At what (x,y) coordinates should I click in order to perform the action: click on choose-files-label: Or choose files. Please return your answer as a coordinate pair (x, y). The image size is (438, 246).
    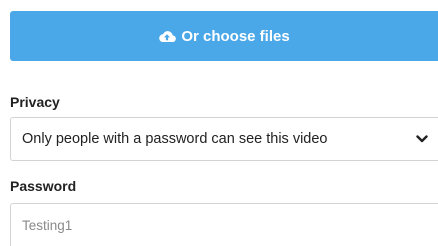
    Looking at the image, I should click on (235, 36).